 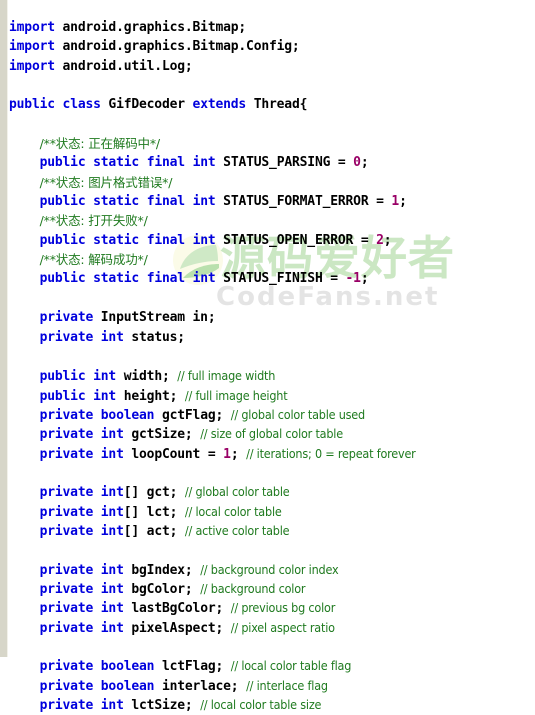 What do you see at coordinates (267, 588) in the screenshot?
I see `code-line: private int bgColor; // background color` at bounding box center [267, 588].